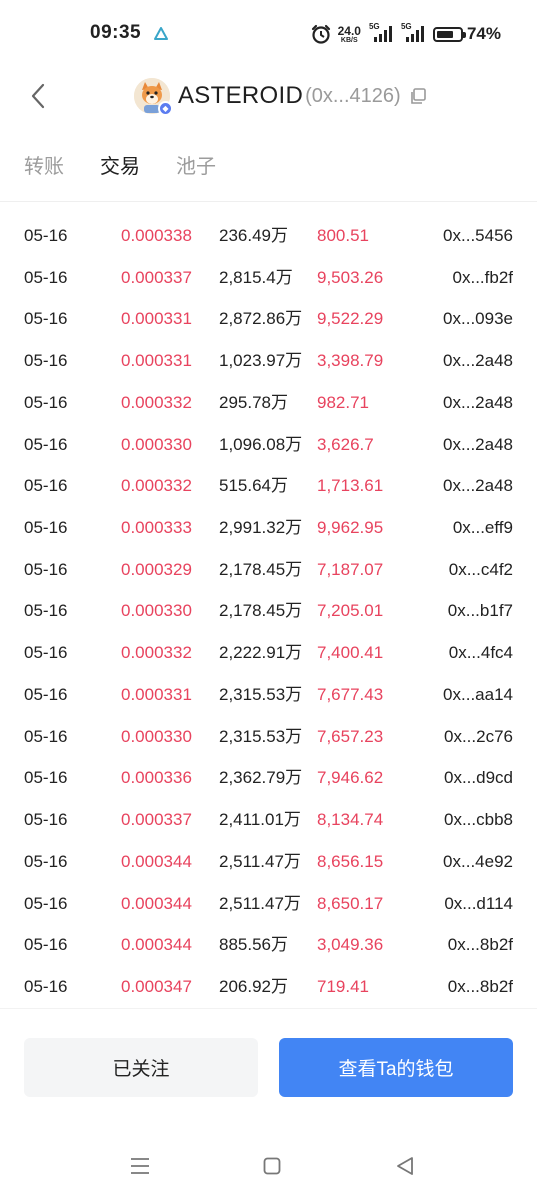  I want to click on trade-address: 0x...cbb8, so click(478, 820).